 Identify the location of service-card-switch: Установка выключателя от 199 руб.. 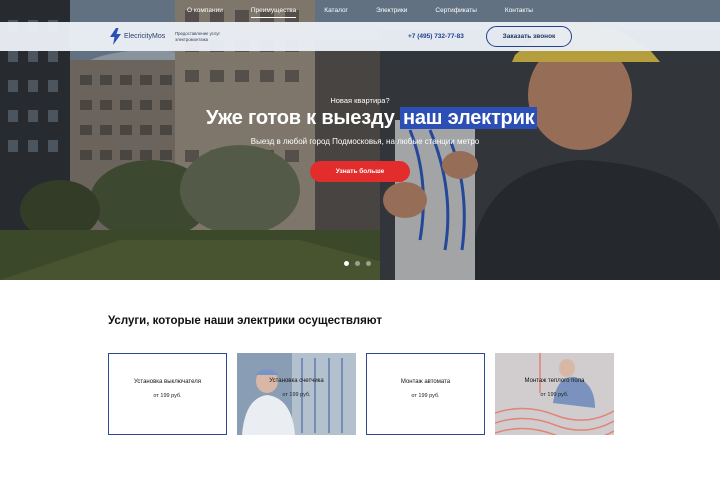
(167, 394).